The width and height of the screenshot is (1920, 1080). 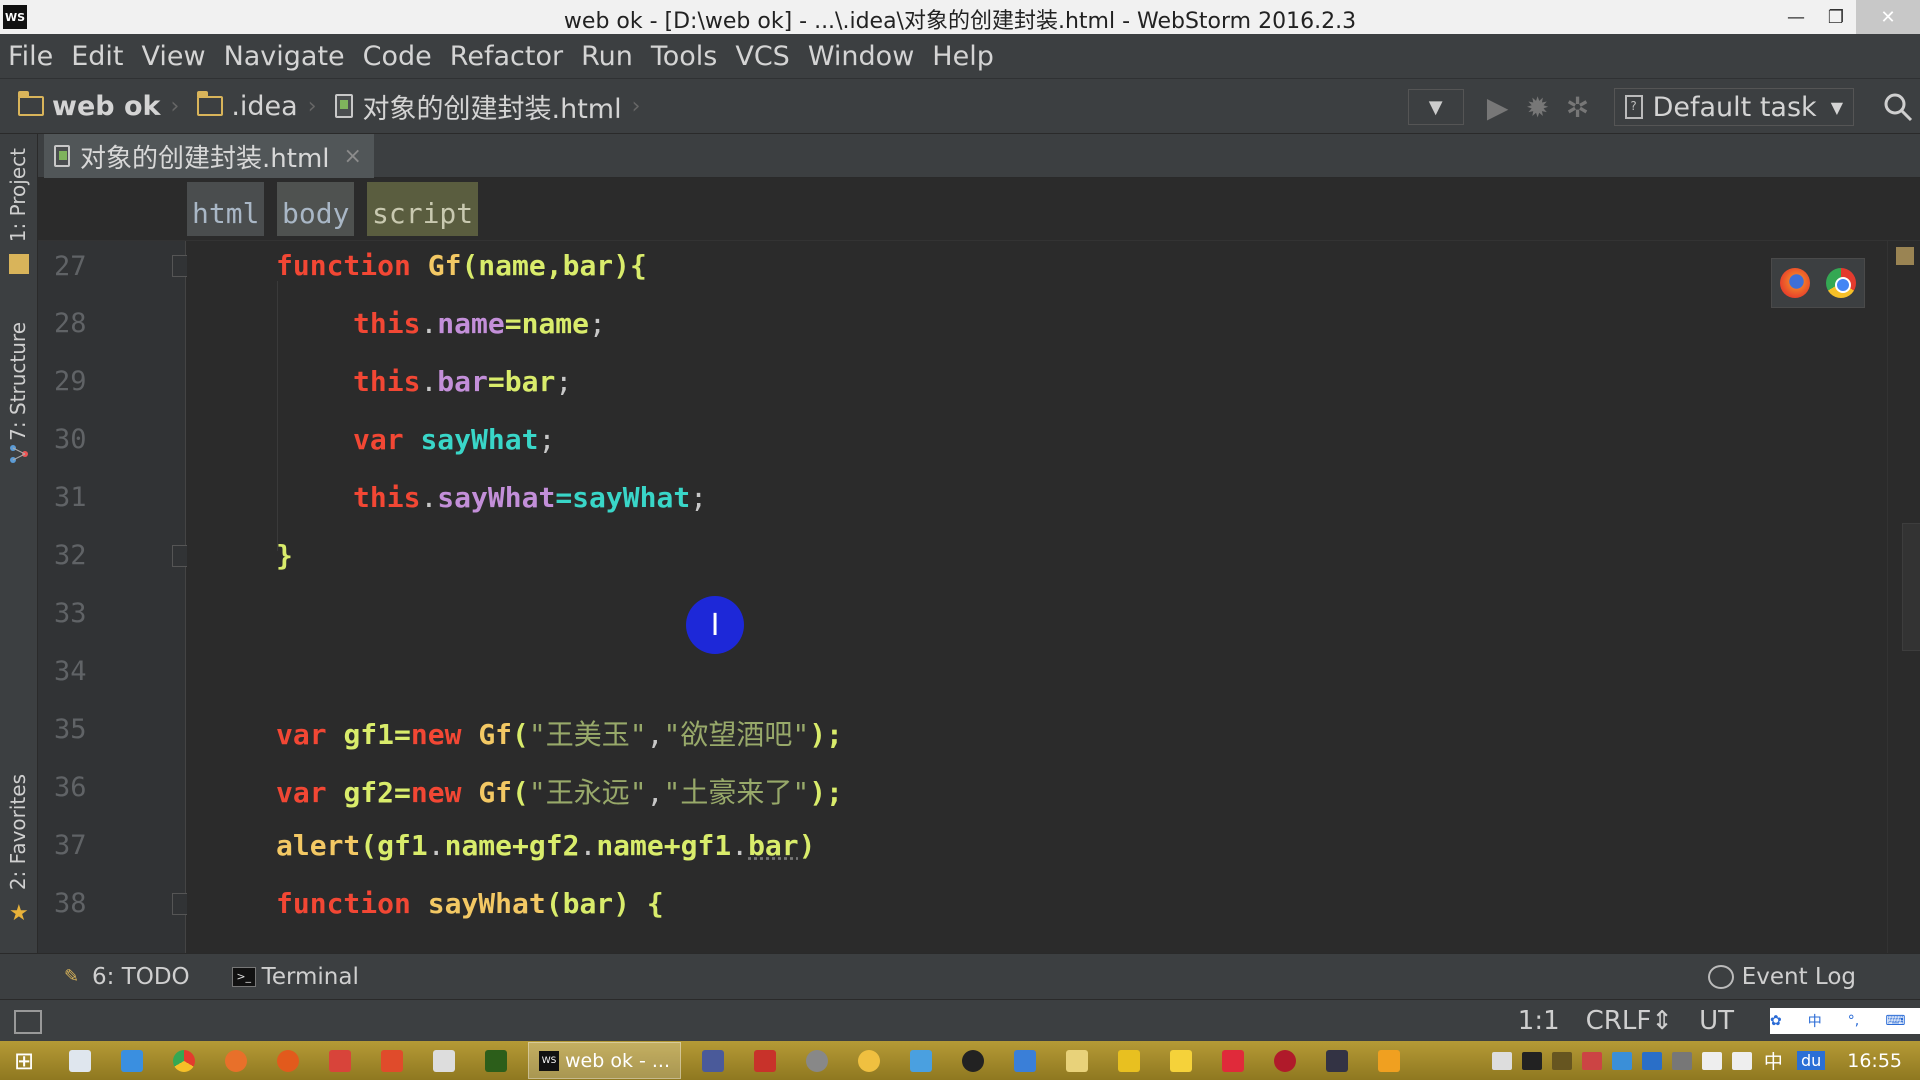 I want to click on screen-icon, so click(x=1337, y=1060).